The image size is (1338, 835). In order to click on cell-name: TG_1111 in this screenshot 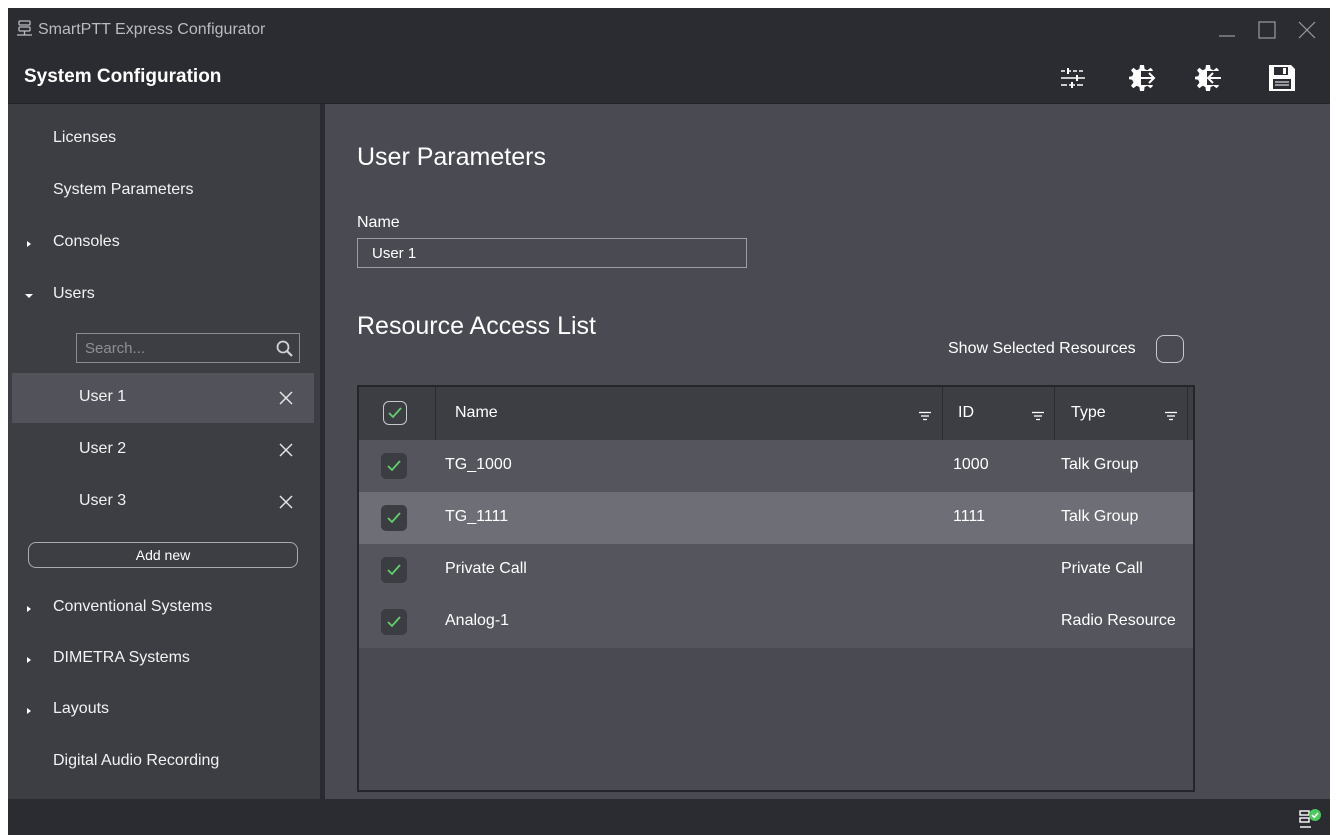, I will do `click(477, 516)`.